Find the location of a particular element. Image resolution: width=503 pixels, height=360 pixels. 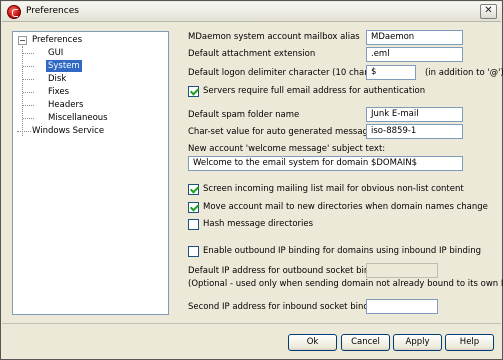

spam-folder-input: Junk E-mail is located at coordinates (414, 114).